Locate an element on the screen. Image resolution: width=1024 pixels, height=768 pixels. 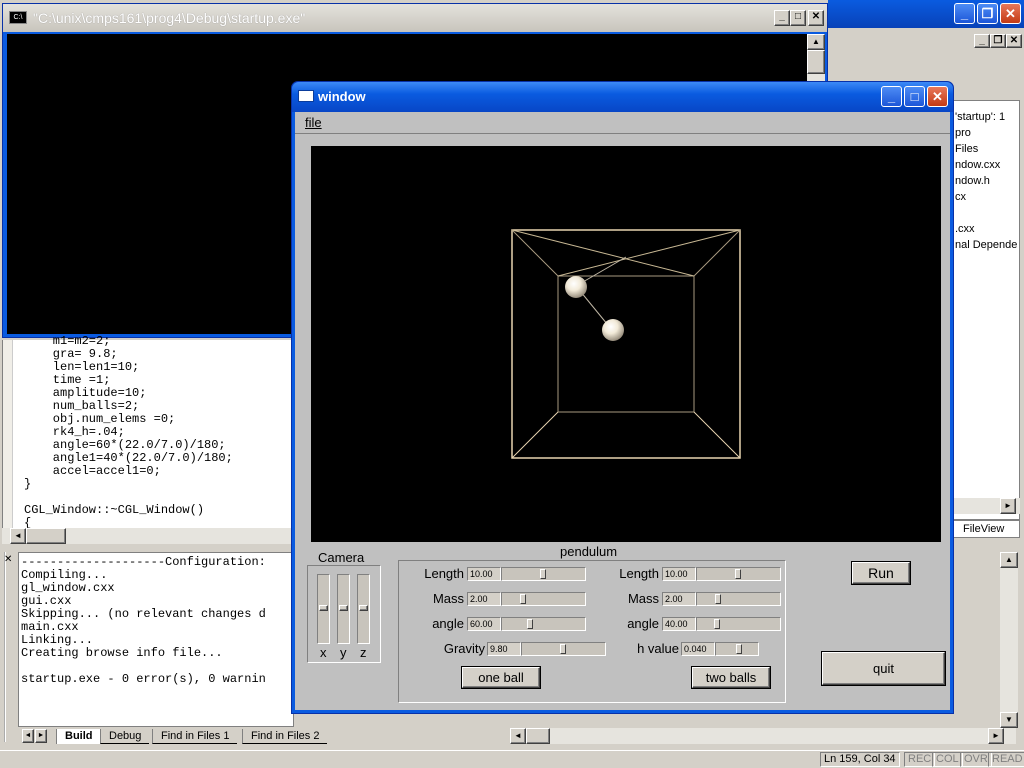
output-scroll-thumb is located at coordinates (538, 736).